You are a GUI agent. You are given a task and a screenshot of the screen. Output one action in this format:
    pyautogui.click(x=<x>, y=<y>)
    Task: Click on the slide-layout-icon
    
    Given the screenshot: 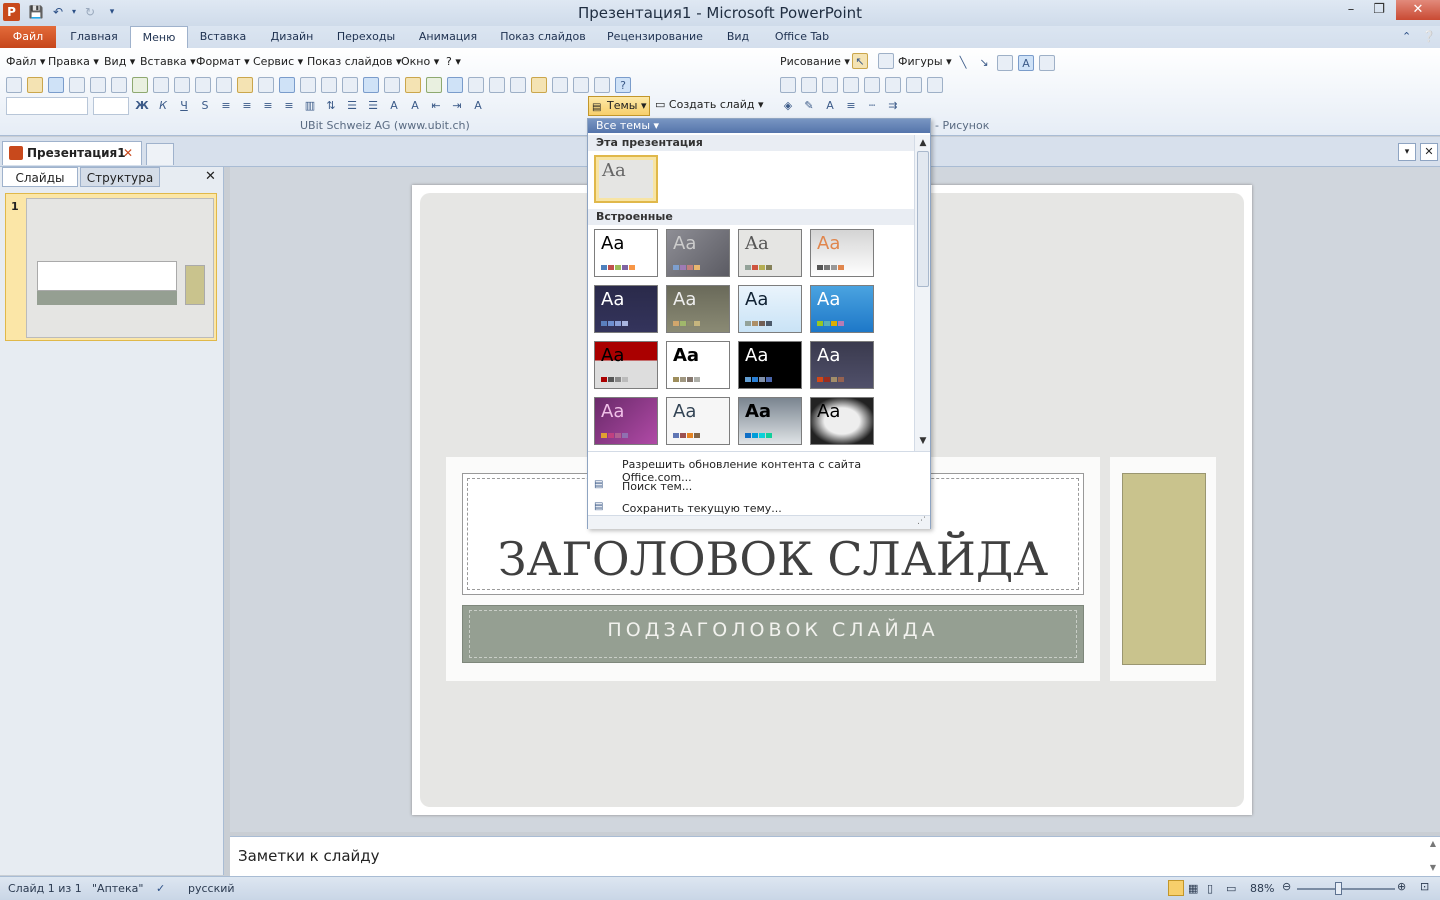 What is the action you would take?
    pyautogui.click(x=581, y=85)
    